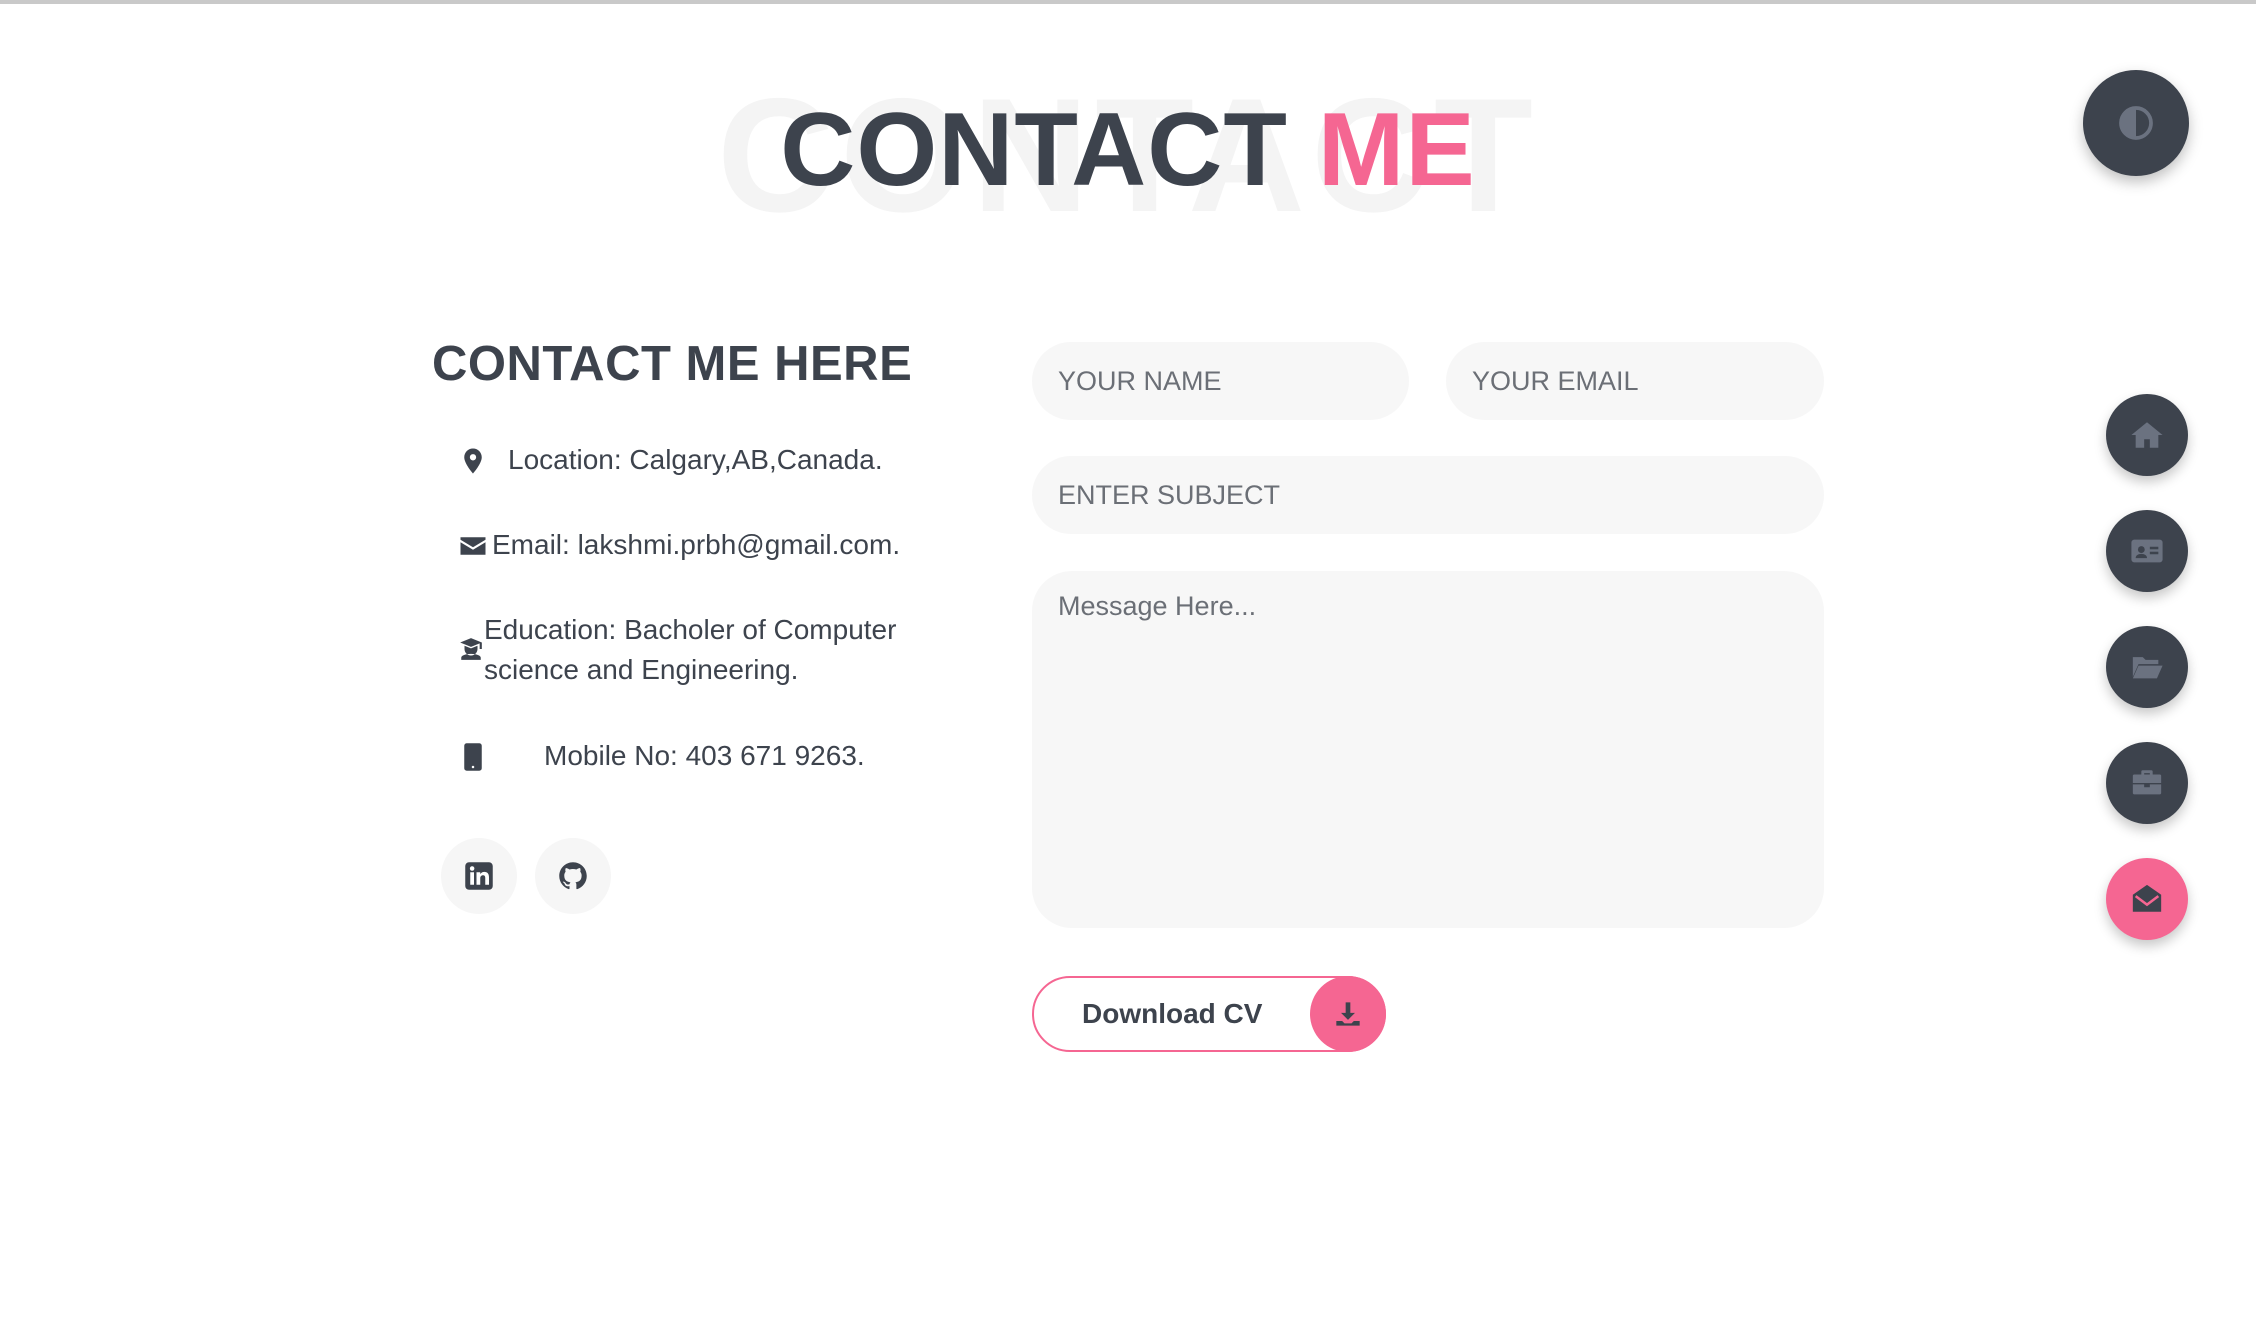  I want to click on page-title: CONTACT ME, so click(1128, 150).